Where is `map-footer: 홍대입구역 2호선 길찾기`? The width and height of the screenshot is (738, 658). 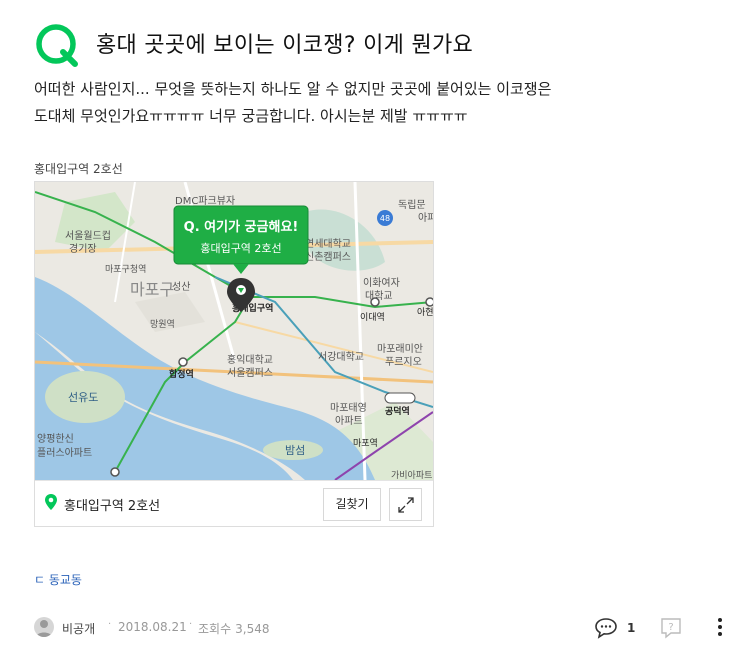 map-footer: 홍대입구역 2호선 길찾기 is located at coordinates (234, 503).